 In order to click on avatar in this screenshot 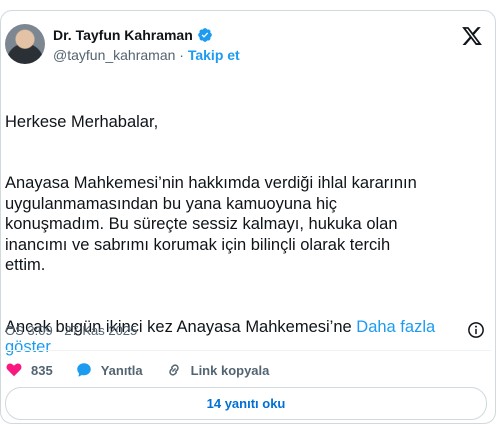, I will do `click(25, 44)`.